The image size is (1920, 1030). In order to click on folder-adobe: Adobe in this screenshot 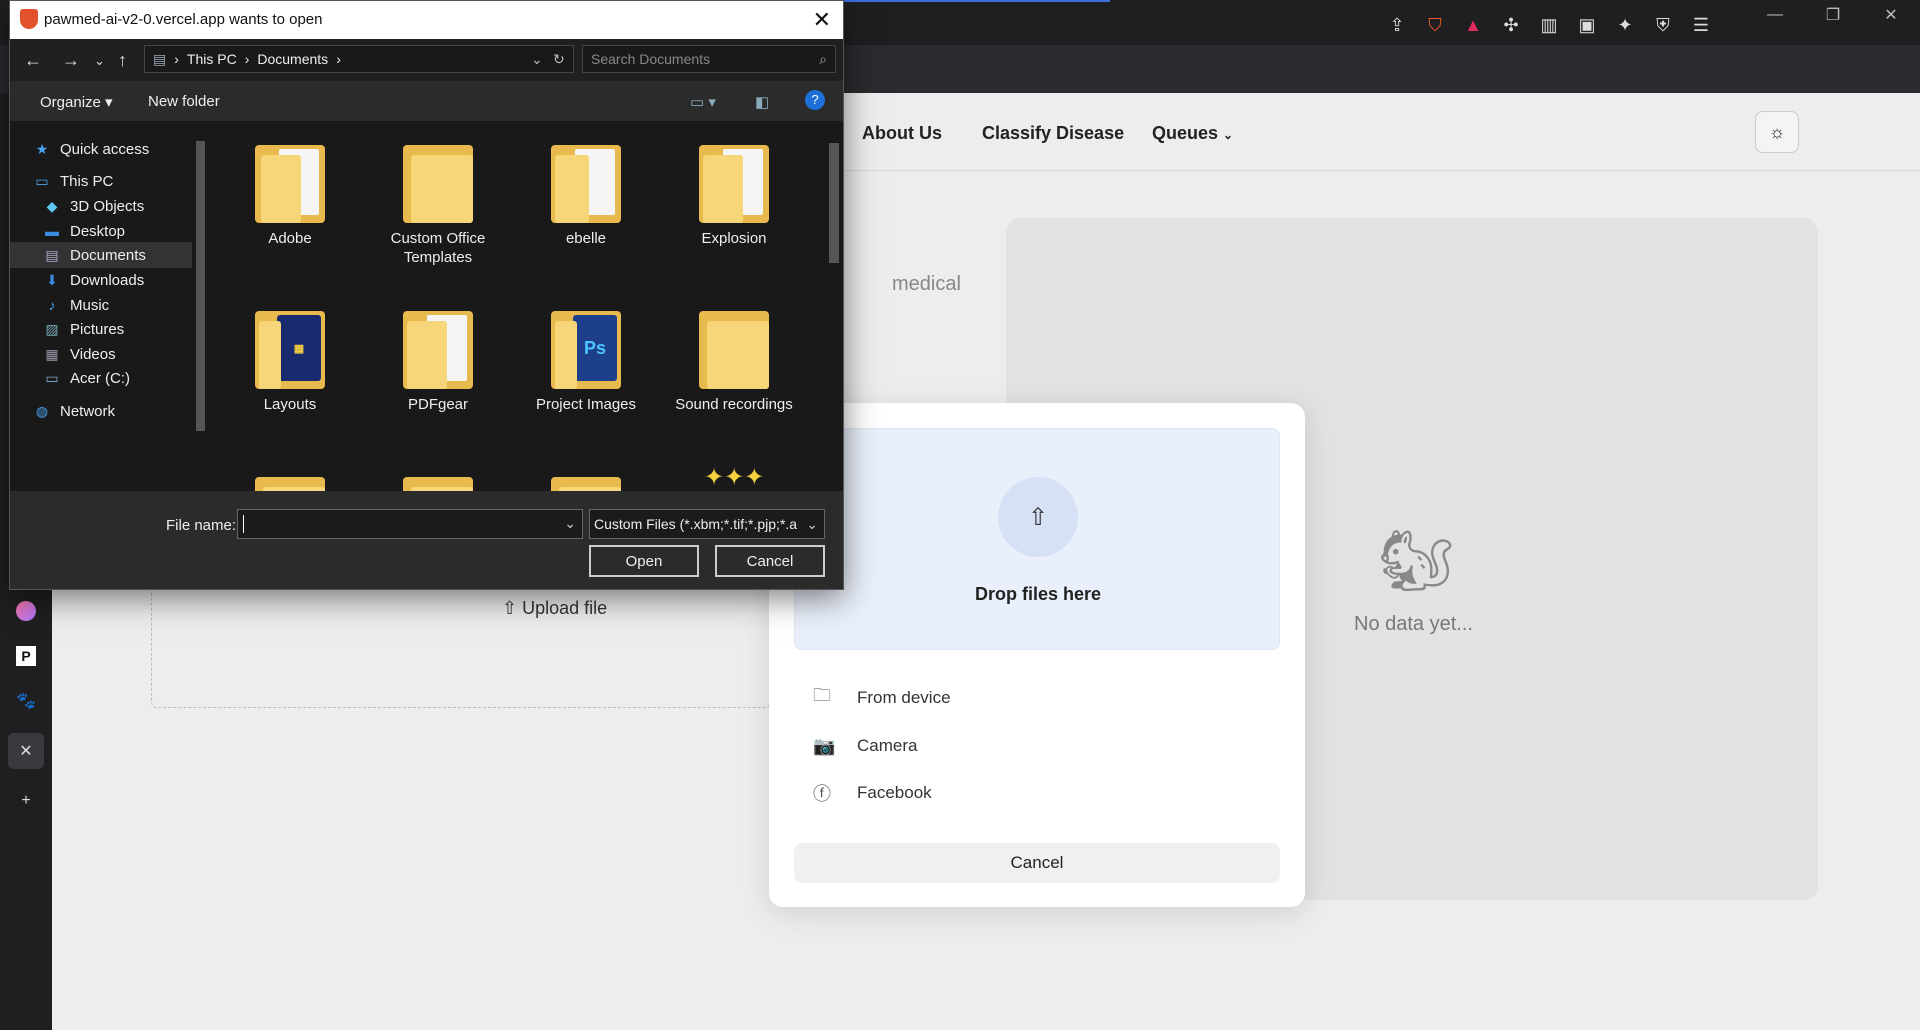, I will do `click(290, 201)`.